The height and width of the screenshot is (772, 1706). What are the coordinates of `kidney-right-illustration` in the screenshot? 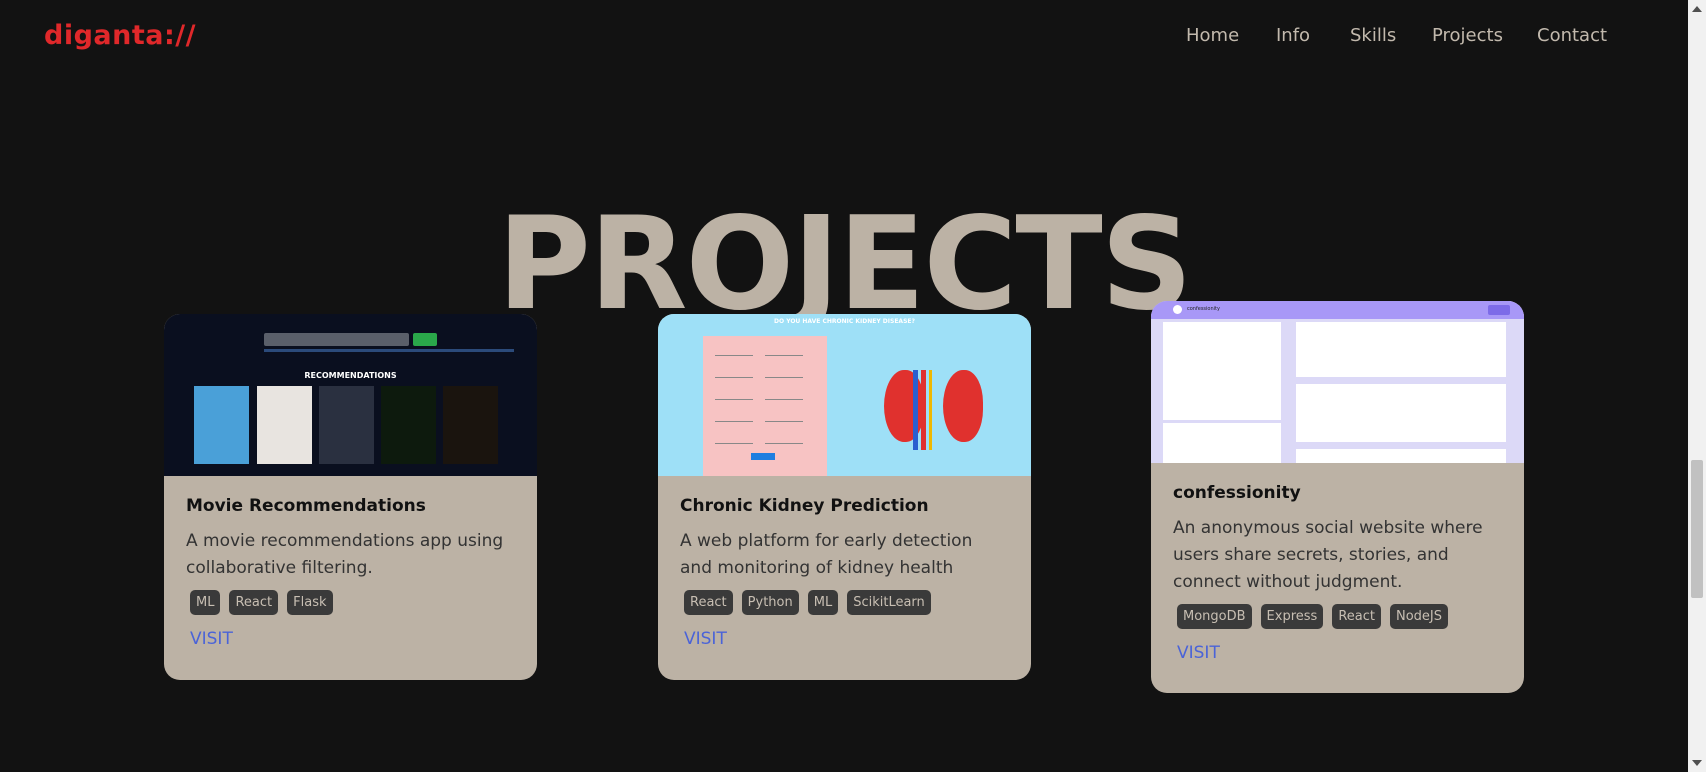 It's located at (963, 406).